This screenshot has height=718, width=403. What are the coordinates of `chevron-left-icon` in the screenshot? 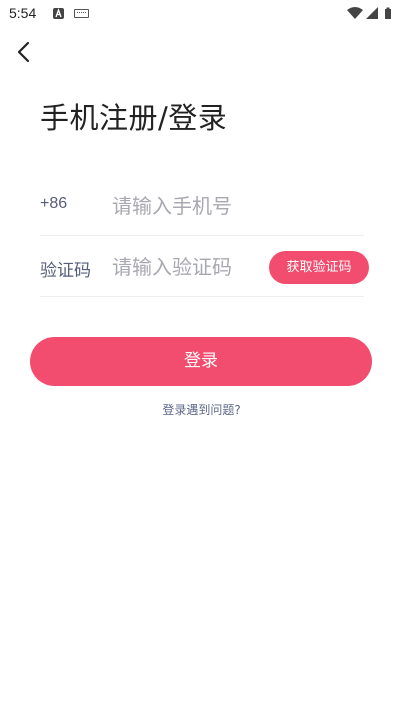 It's located at (23, 52).